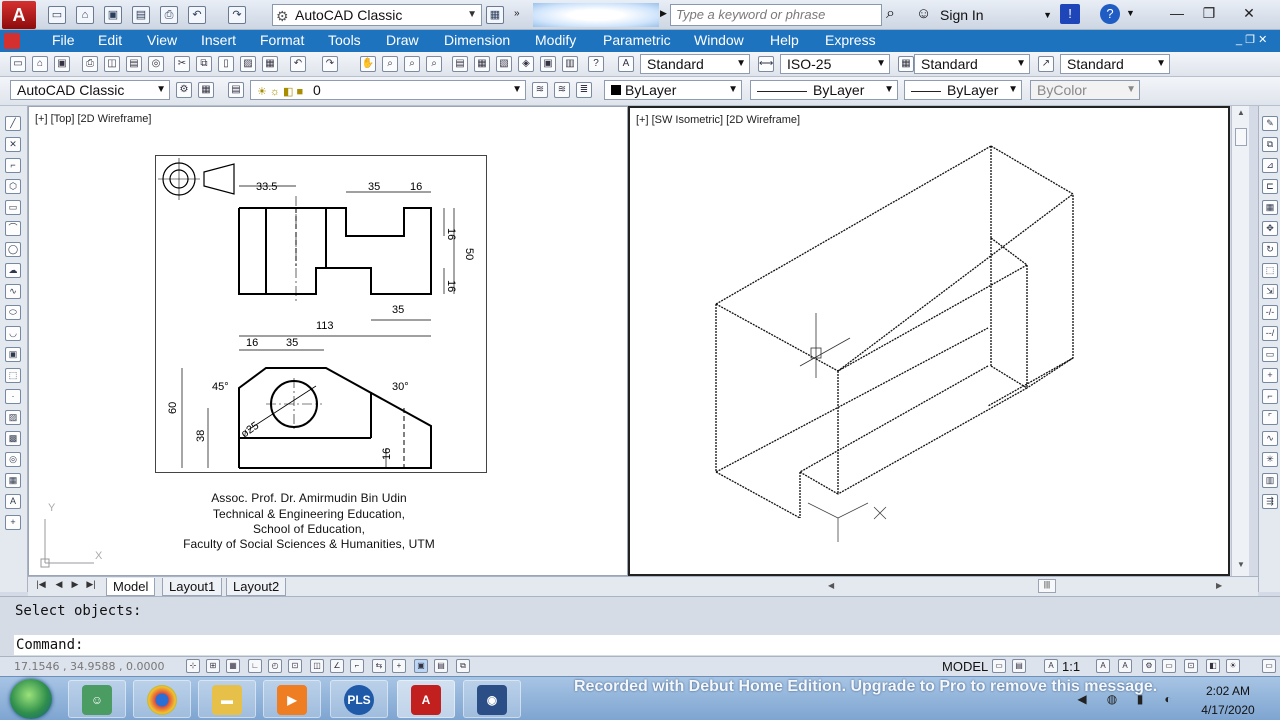  What do you see at coordinates (13, 165) in the screenshot?
I see `polyline-icon: ⌐` at bounding box center [13, 165].